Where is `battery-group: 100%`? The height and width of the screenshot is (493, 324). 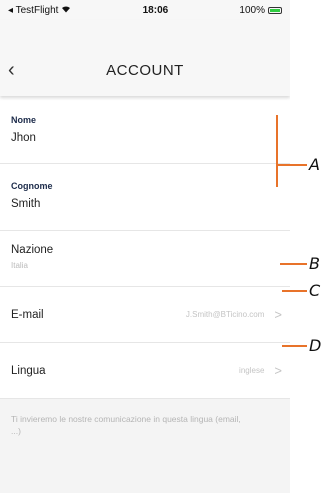 battery-group: 100% is located at coordinates (260, 10).